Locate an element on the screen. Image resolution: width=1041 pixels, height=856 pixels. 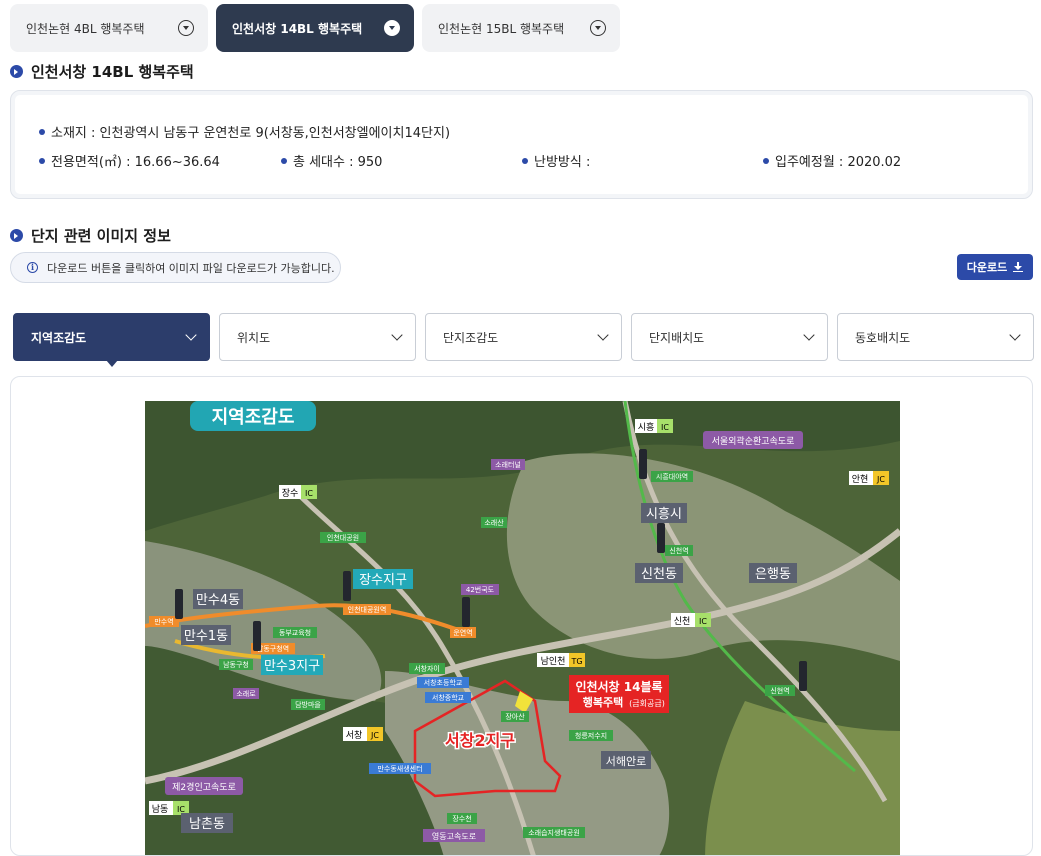
map-label-second-gyeongin: 제2경인고속도로 is located at coordinates (204, 786).